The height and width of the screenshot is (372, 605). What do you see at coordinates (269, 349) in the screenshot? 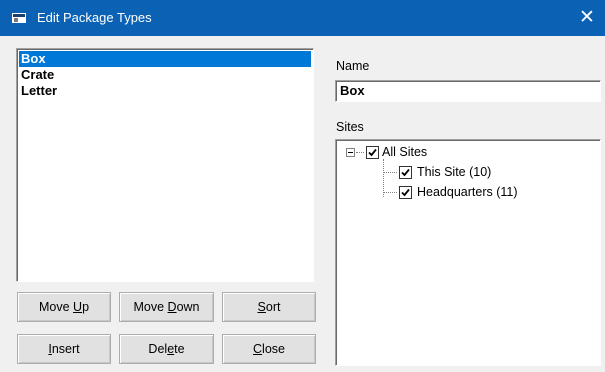
I see `close-button: Close` at bounding box center [269, 349].